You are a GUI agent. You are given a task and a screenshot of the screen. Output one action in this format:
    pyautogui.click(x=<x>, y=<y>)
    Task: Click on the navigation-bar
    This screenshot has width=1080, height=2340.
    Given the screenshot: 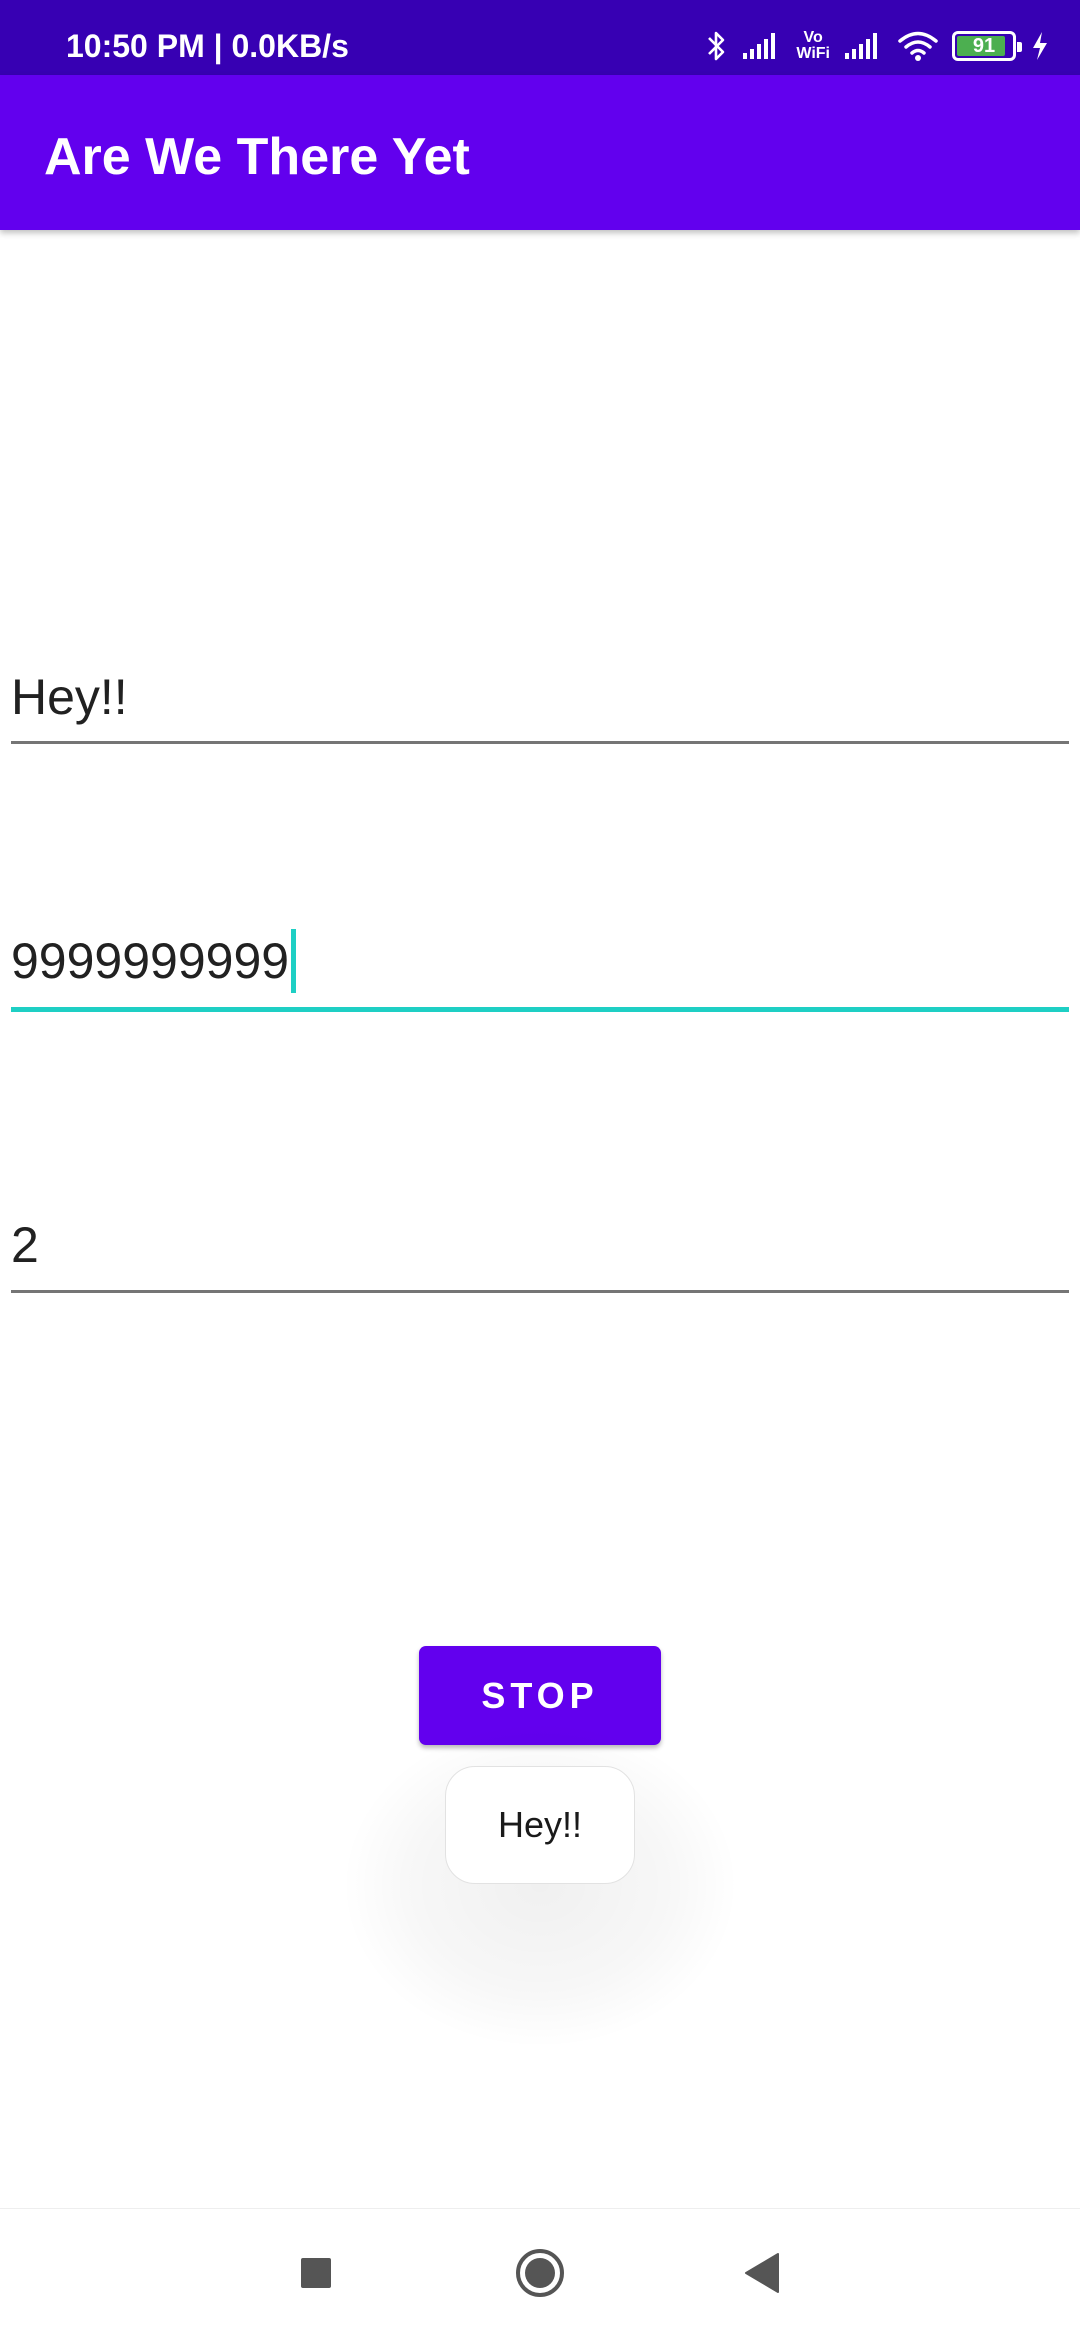 What is the action you would take?
    pyautogui.click(x=540, y=2274)
    